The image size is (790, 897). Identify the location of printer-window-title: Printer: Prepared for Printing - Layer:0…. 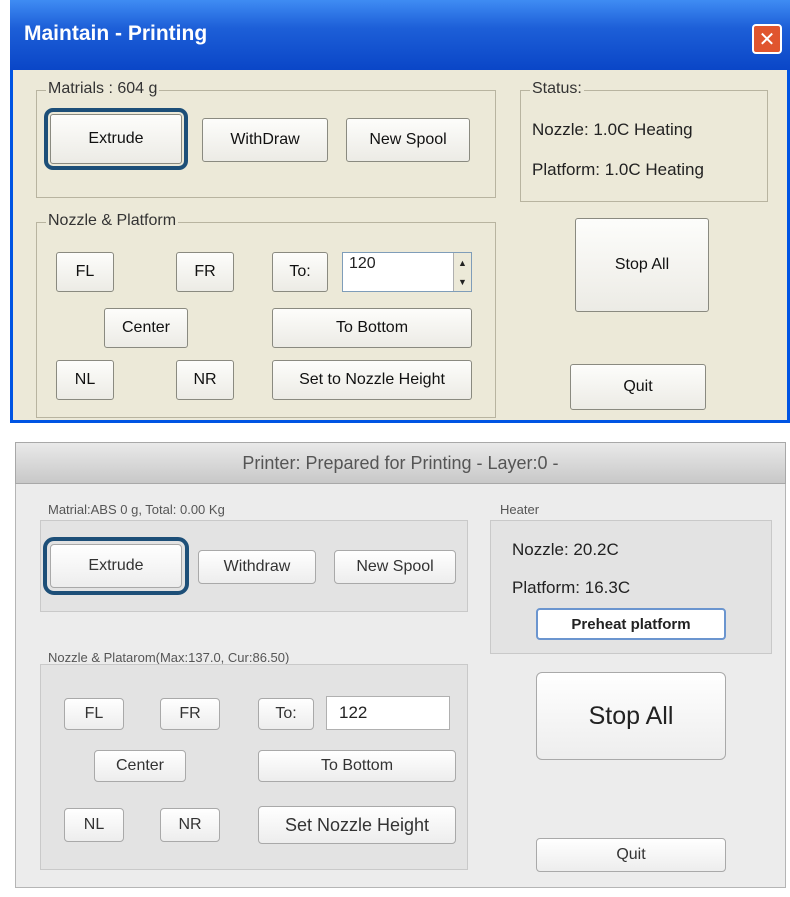
(400, 463).